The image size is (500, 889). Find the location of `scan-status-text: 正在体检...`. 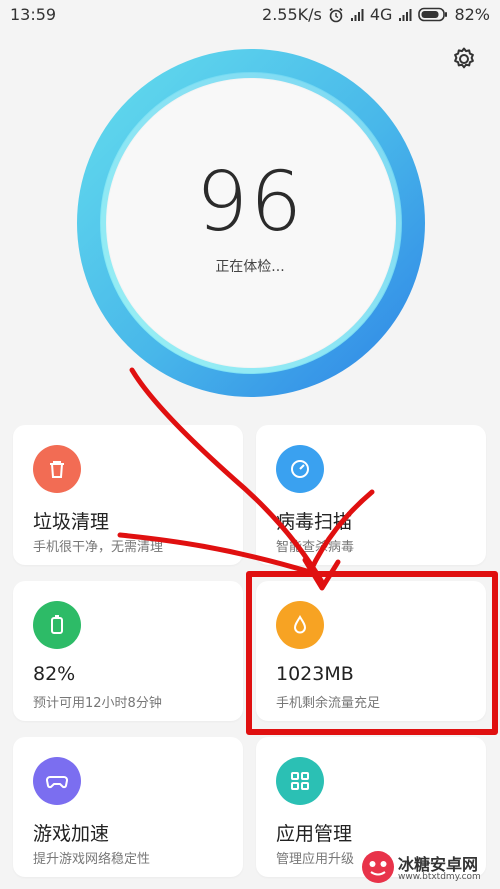

scan-status-text: 正在体检... is located at coordinates (250, 267).